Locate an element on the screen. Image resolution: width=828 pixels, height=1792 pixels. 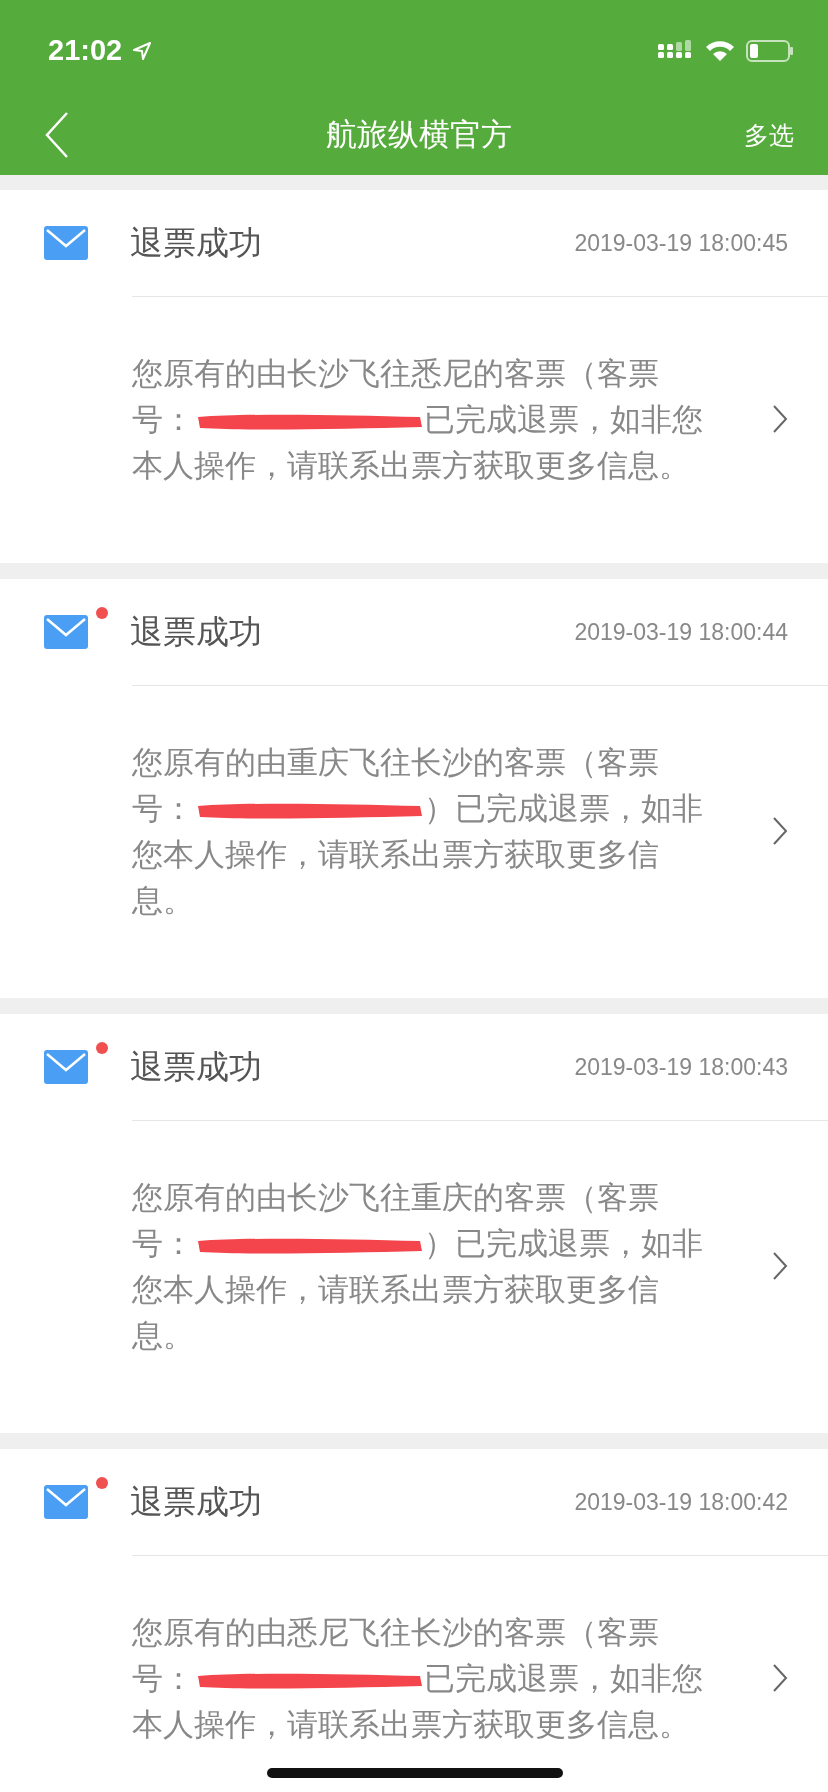
page-title: 航旅纵横官方 is located at coordinates (419, 134).